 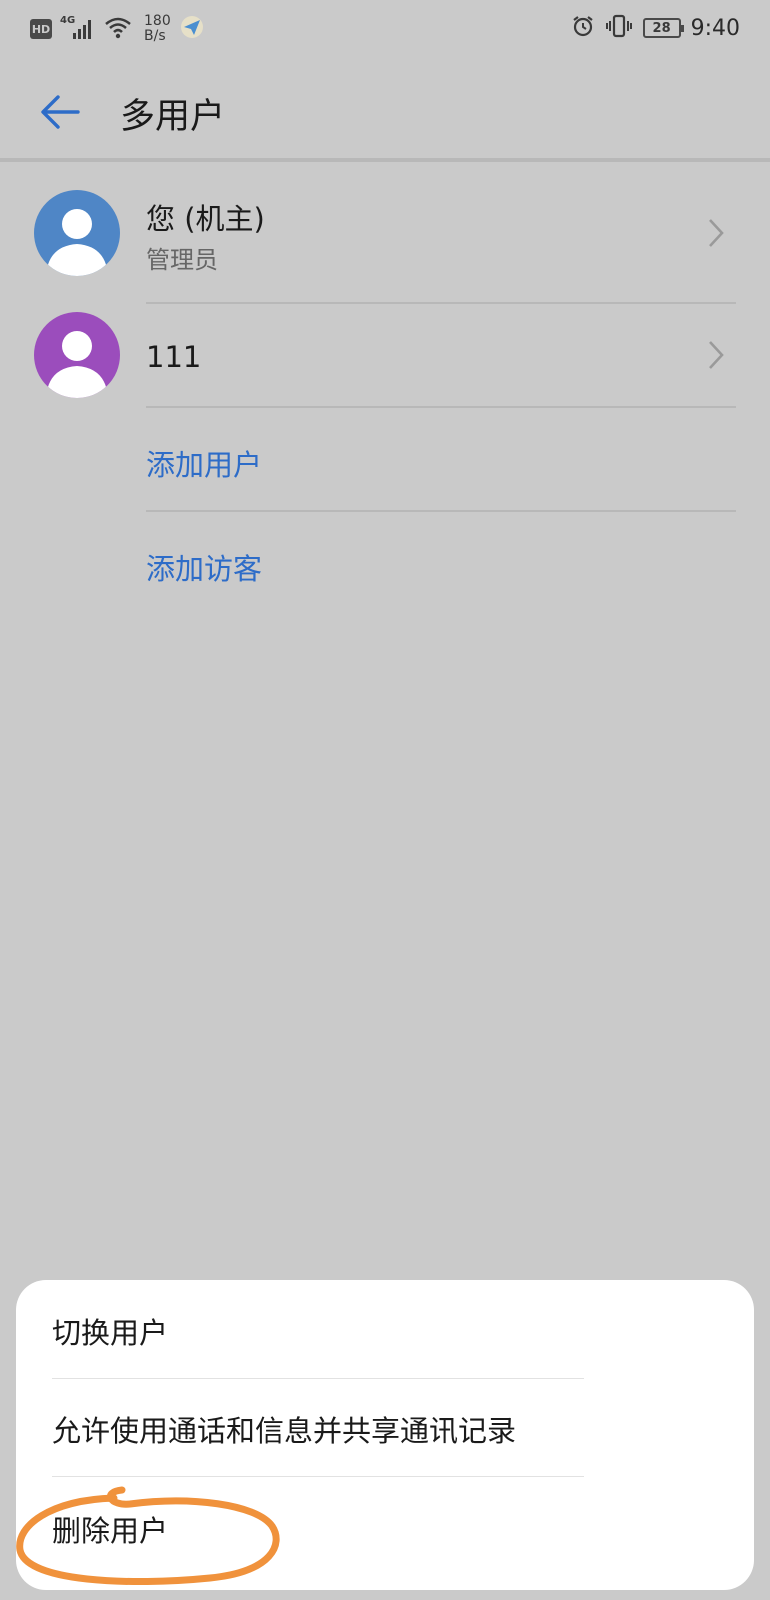 What do you see at coordinates (583, 28) in the screenshot?
I see `alarm-icon` at bounding box center [583, 28].